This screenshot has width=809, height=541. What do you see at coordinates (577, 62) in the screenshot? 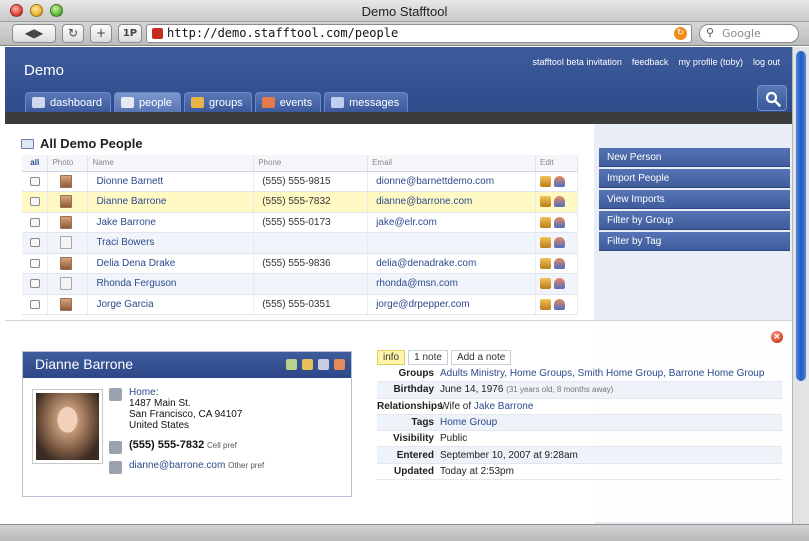
I see `beta-invitation-link: stafftool beta invitation` at bounding box center [577, 62].